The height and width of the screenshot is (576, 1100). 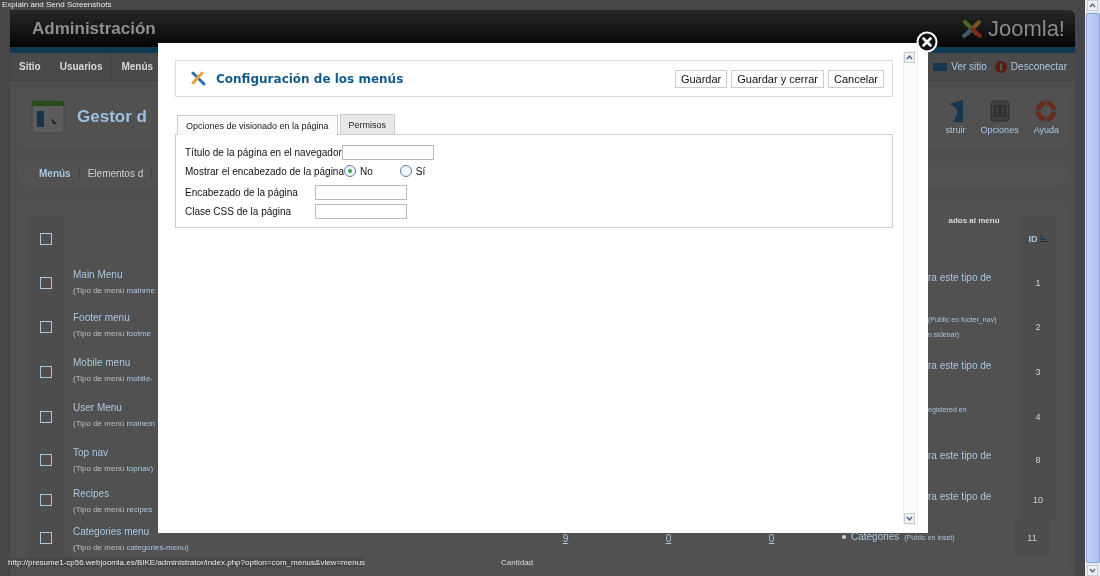 What do you see at coordinates (115, 362) in the screenshot?
I see `menu-title-link: Mobile menu` at bounding box center [115, 362].